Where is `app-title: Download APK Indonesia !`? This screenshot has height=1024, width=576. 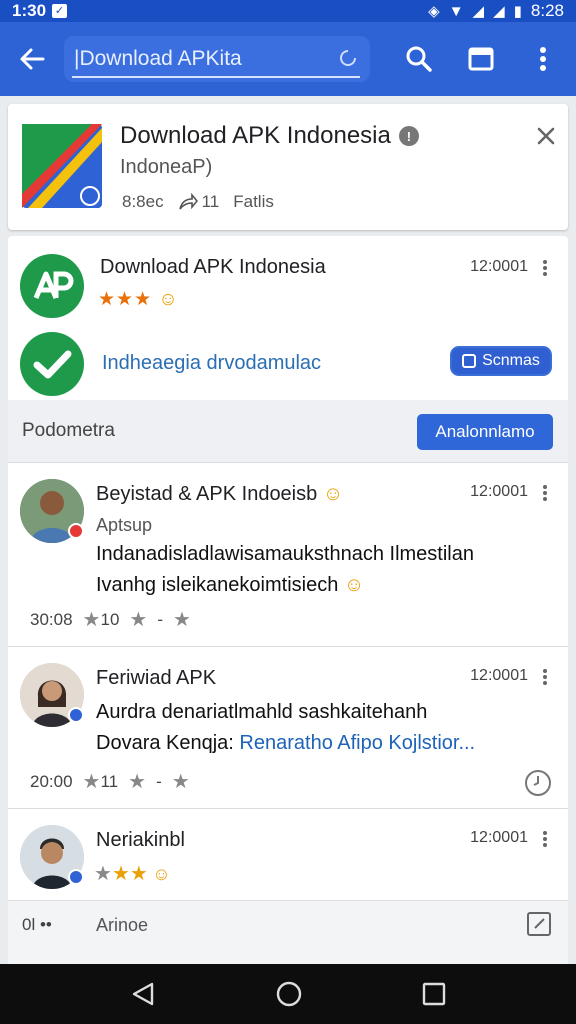 app-title: Download APK Indonesia ! is located at coordinates (269, 136).